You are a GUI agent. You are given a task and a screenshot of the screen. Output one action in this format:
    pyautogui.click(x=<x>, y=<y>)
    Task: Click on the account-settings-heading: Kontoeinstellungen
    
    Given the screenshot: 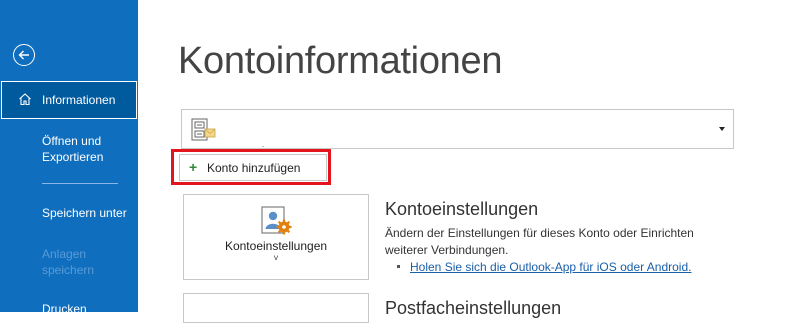 What is the action you would take?
    pyautogui.click(x=462, y=209)
    